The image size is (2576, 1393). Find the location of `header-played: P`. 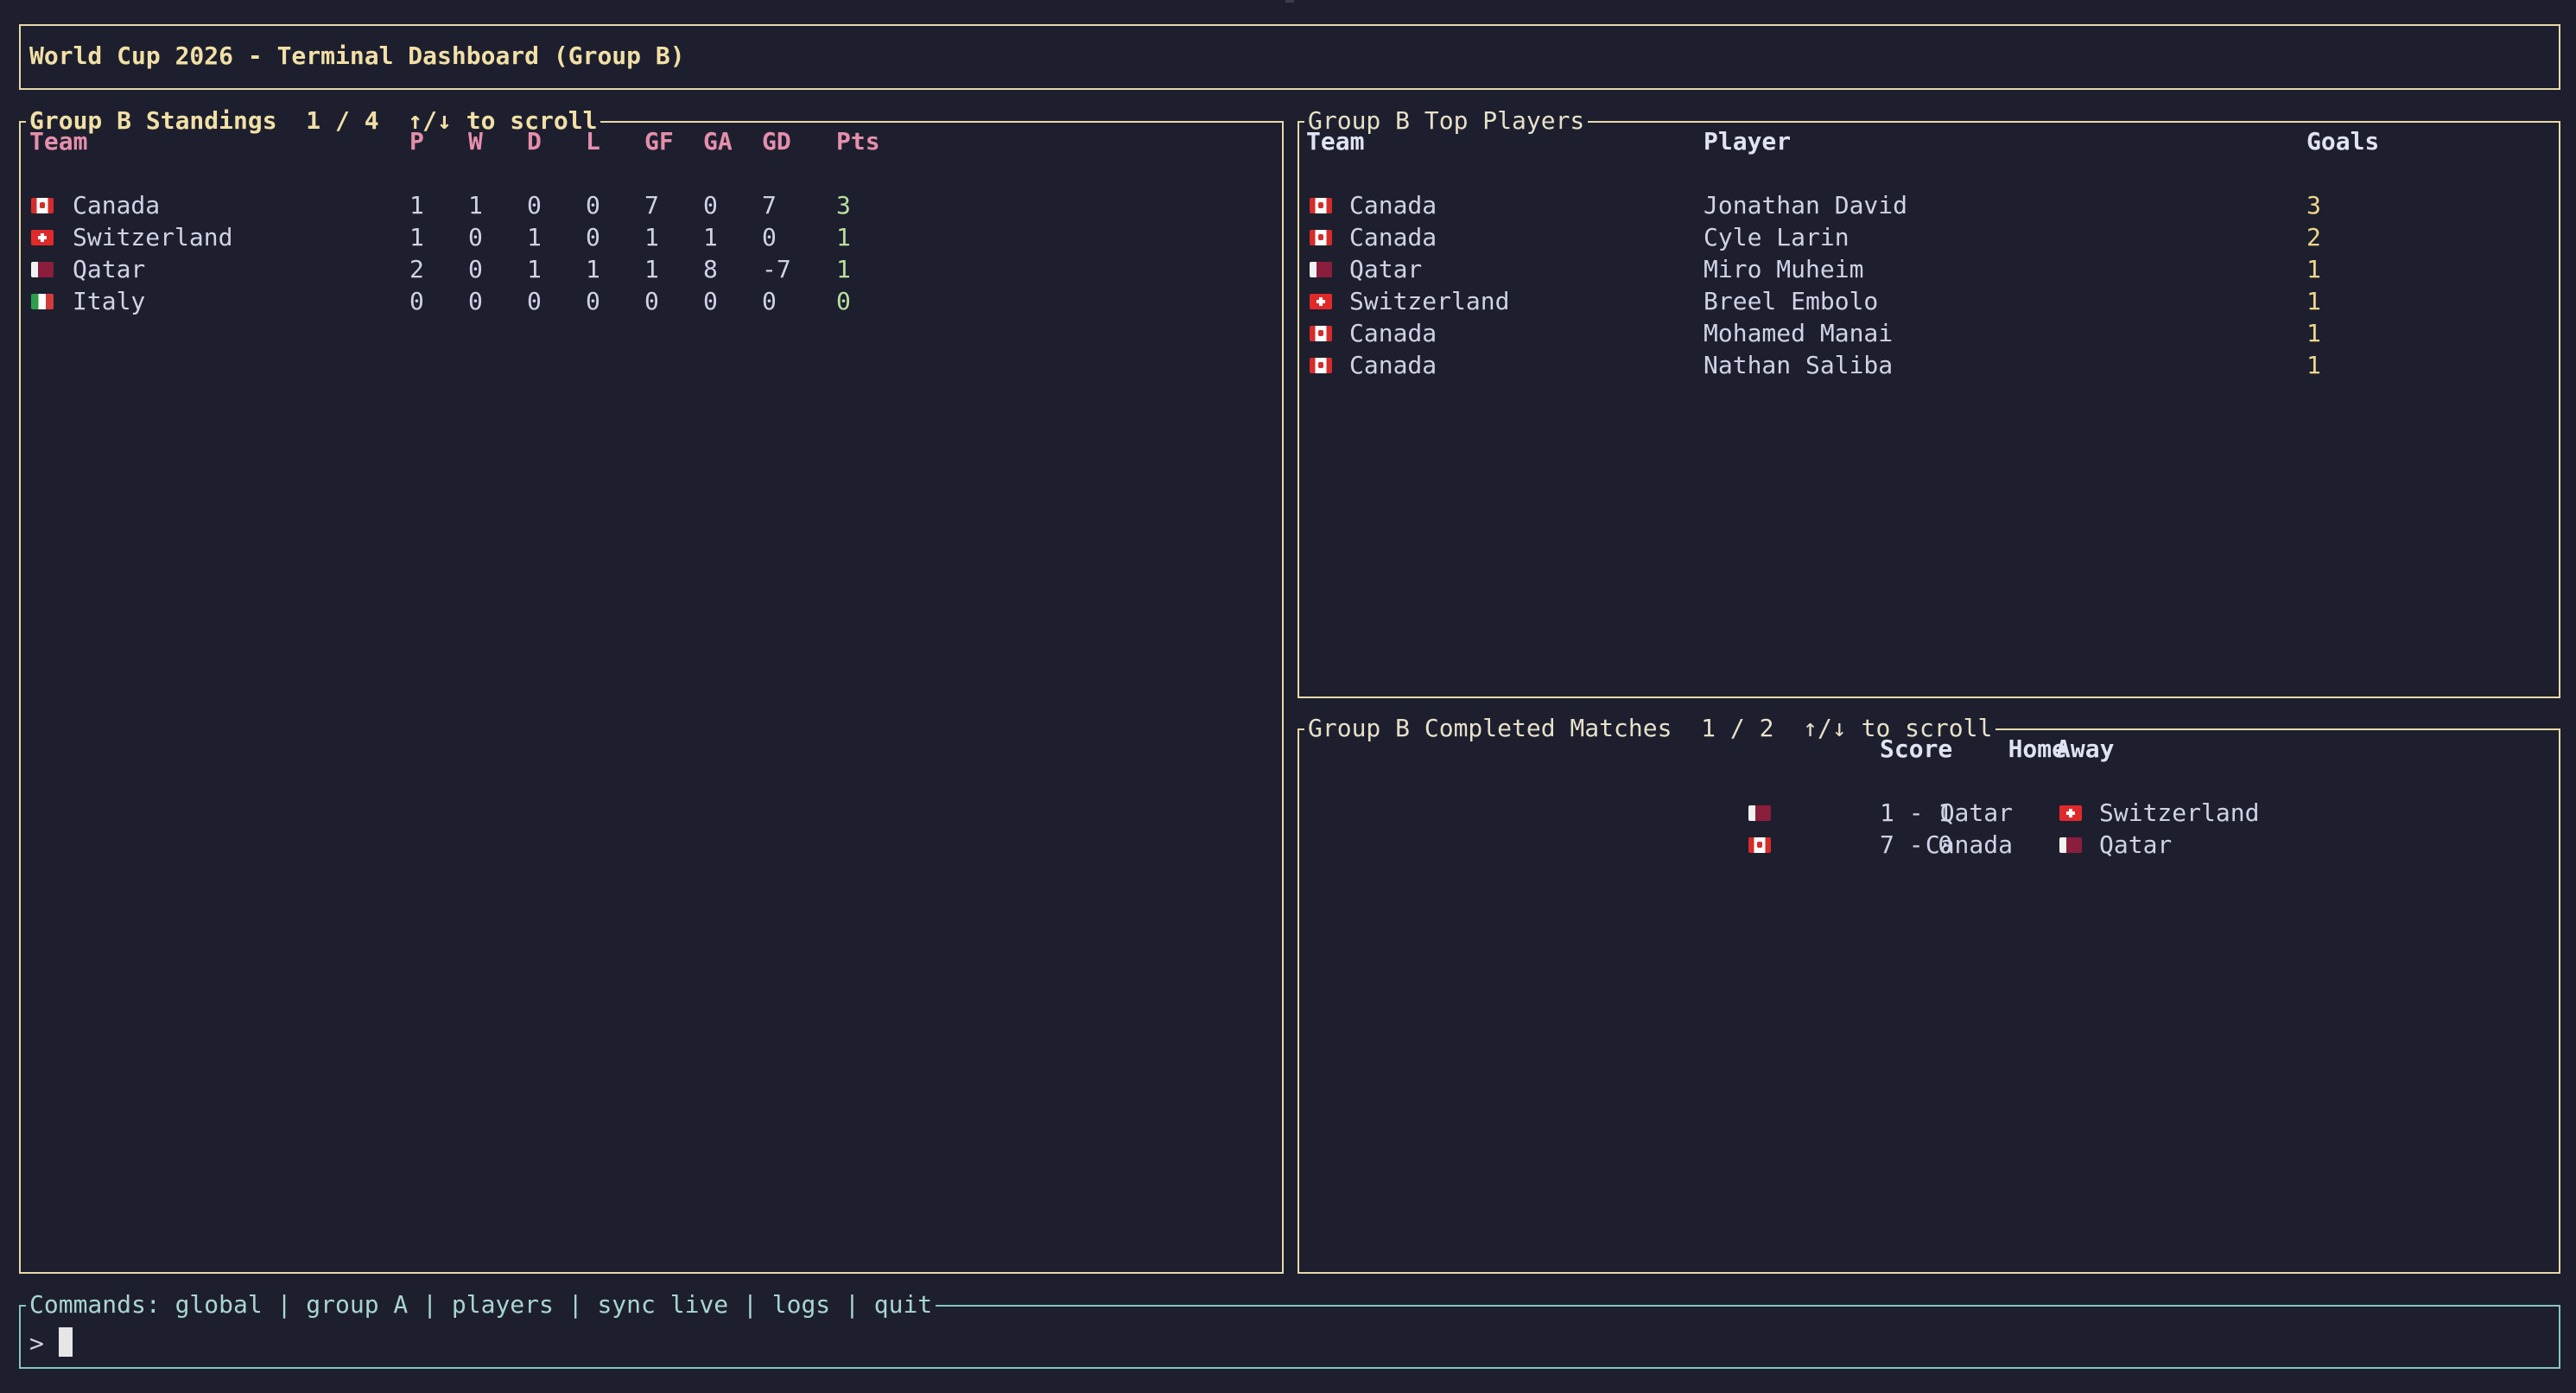

header-played: P is located at coordinates (416, 141).